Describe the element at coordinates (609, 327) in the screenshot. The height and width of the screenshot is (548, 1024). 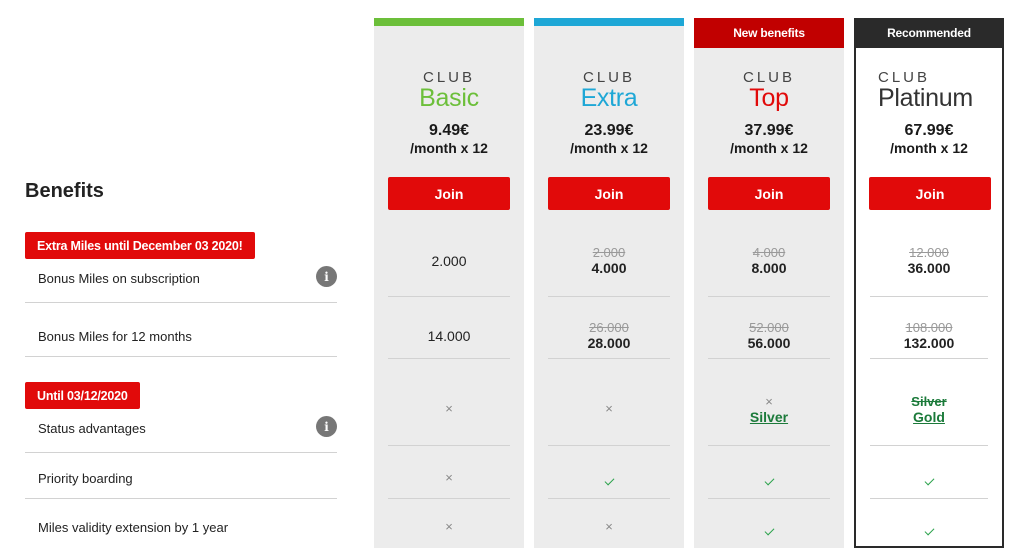
I see `old-value: 26.000` at that location.